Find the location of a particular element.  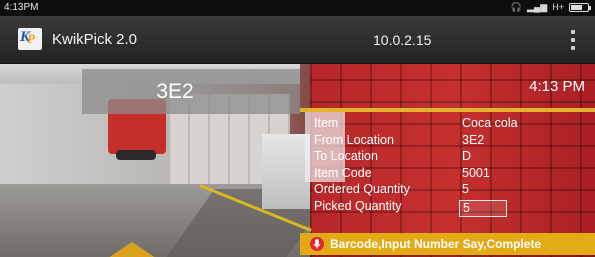

detail-row-ordered-quantity: Ordered Quantity 5 is located at coordinates (451, 190).